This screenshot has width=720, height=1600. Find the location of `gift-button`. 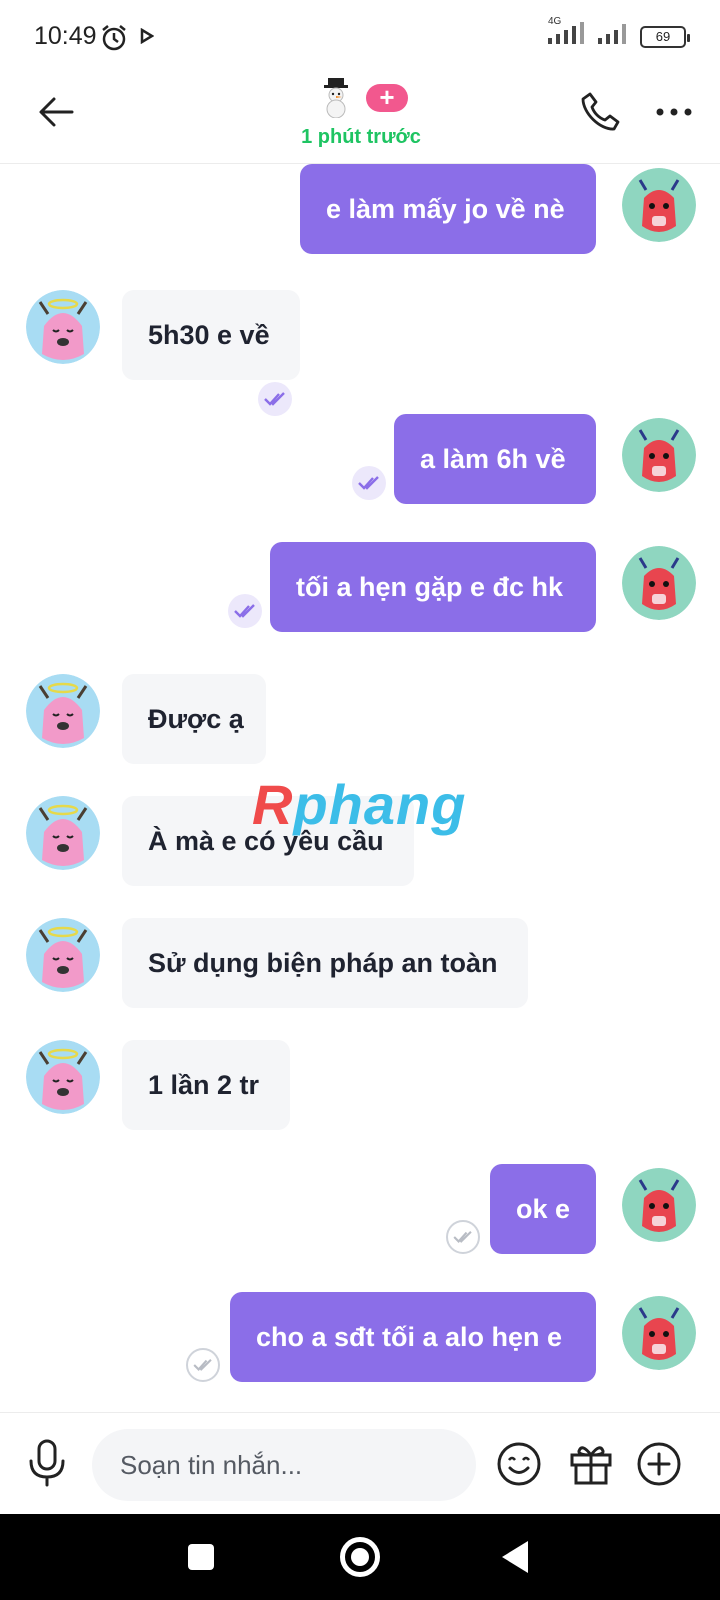

gift-button is located at coordinates (591, 1464).